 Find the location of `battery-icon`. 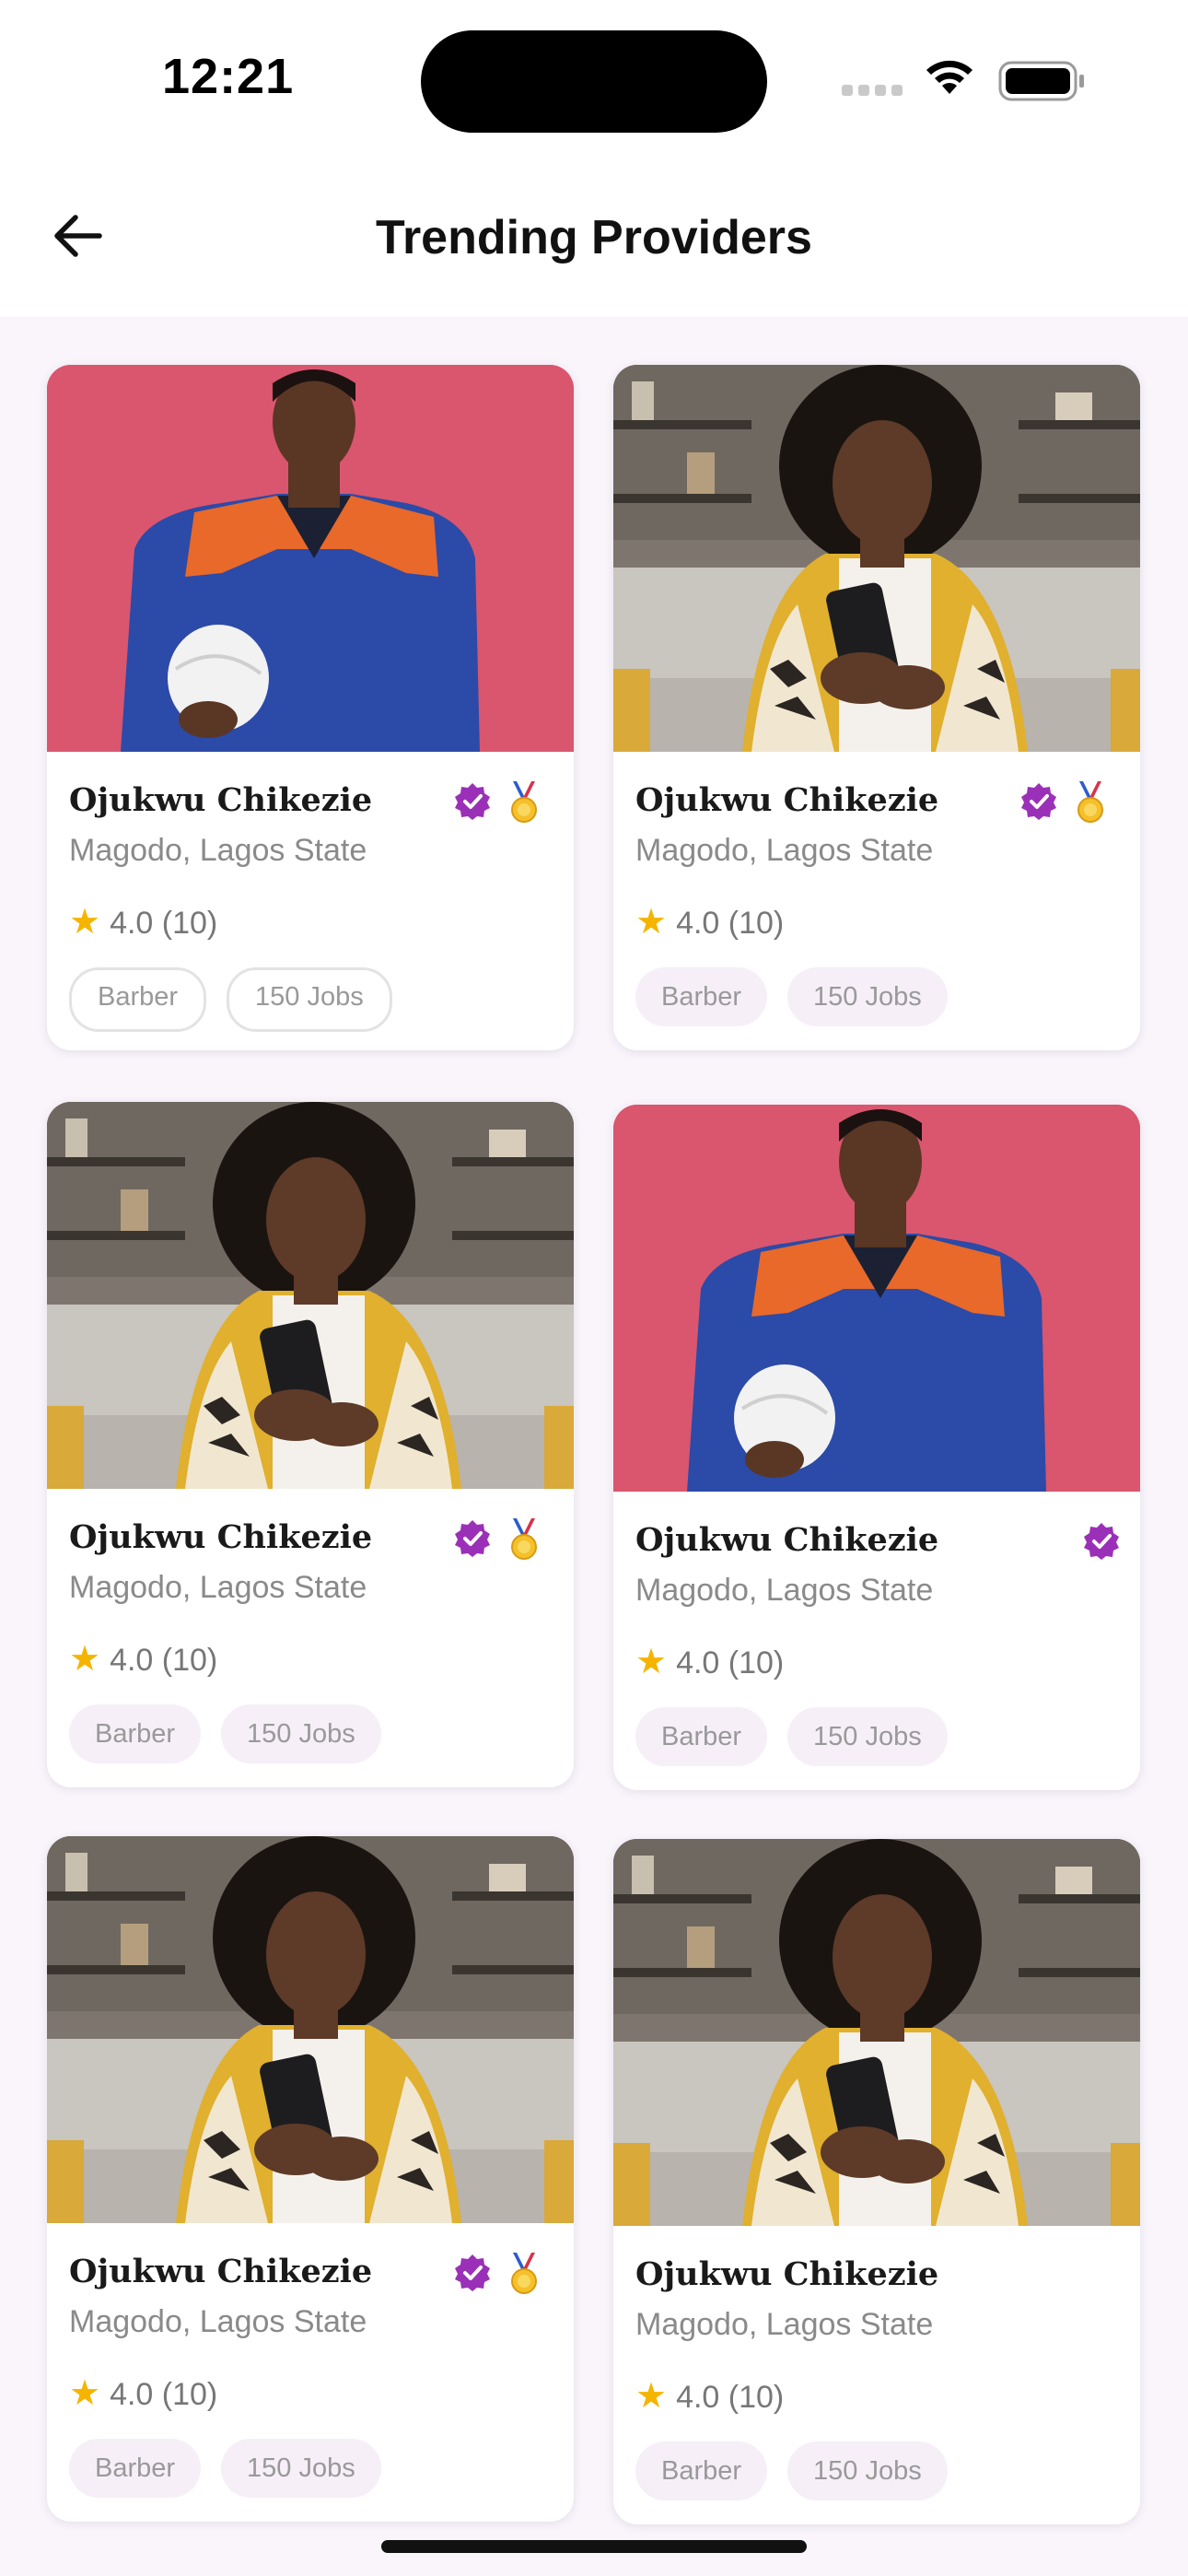

battery-icon is located at coordinates (1041, 81).